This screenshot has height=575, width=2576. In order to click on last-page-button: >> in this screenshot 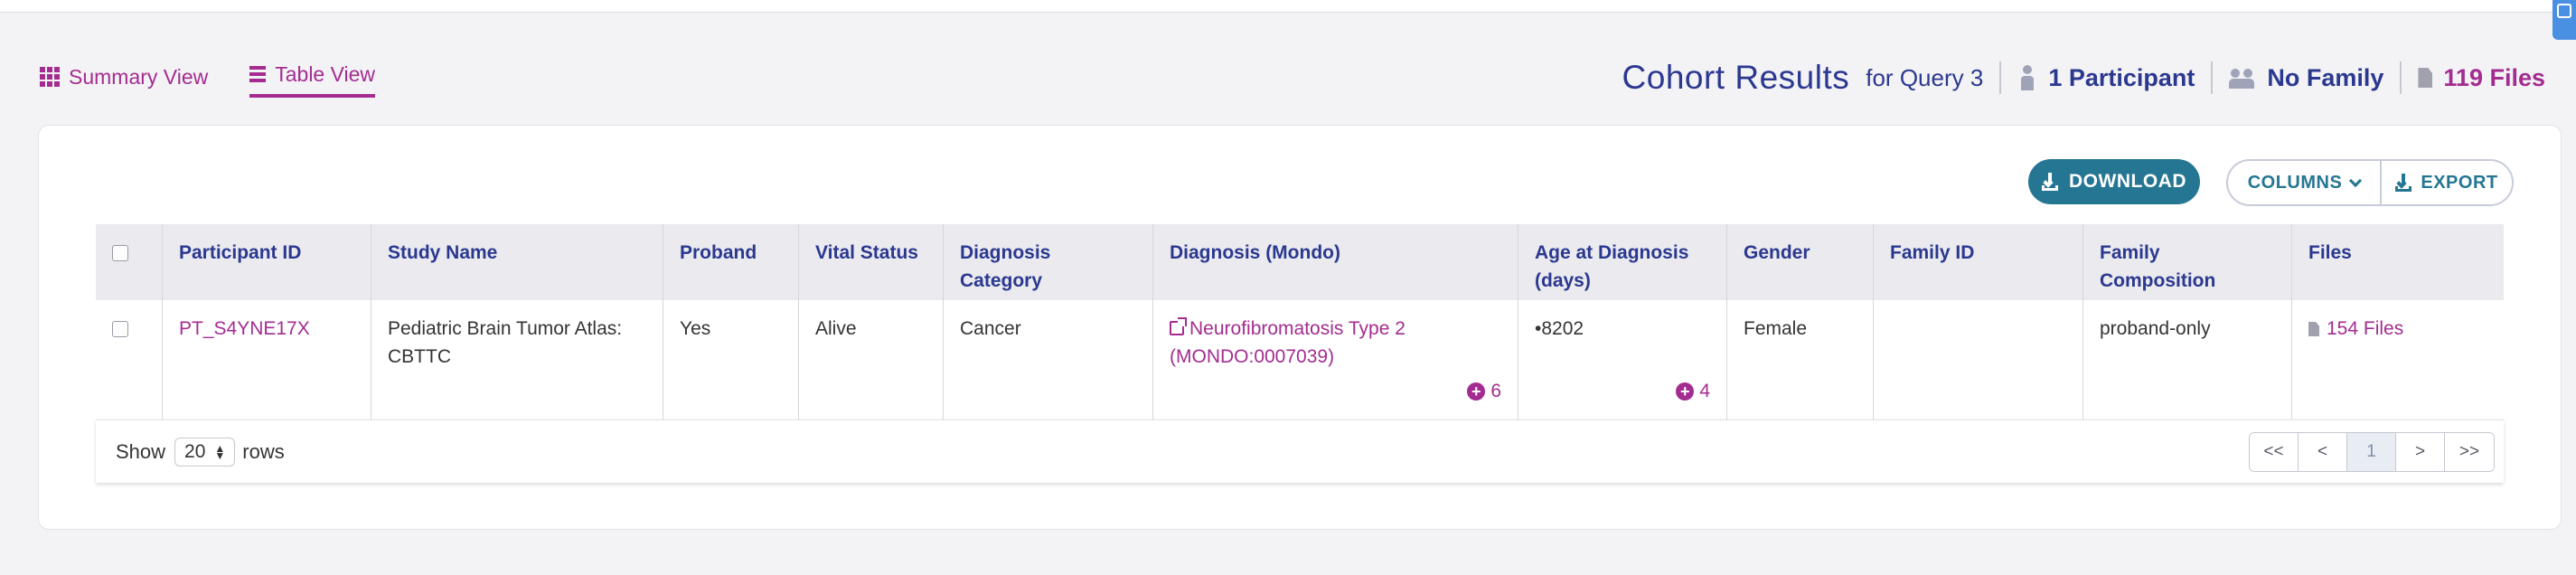, I will do `click(2469, 452)`.